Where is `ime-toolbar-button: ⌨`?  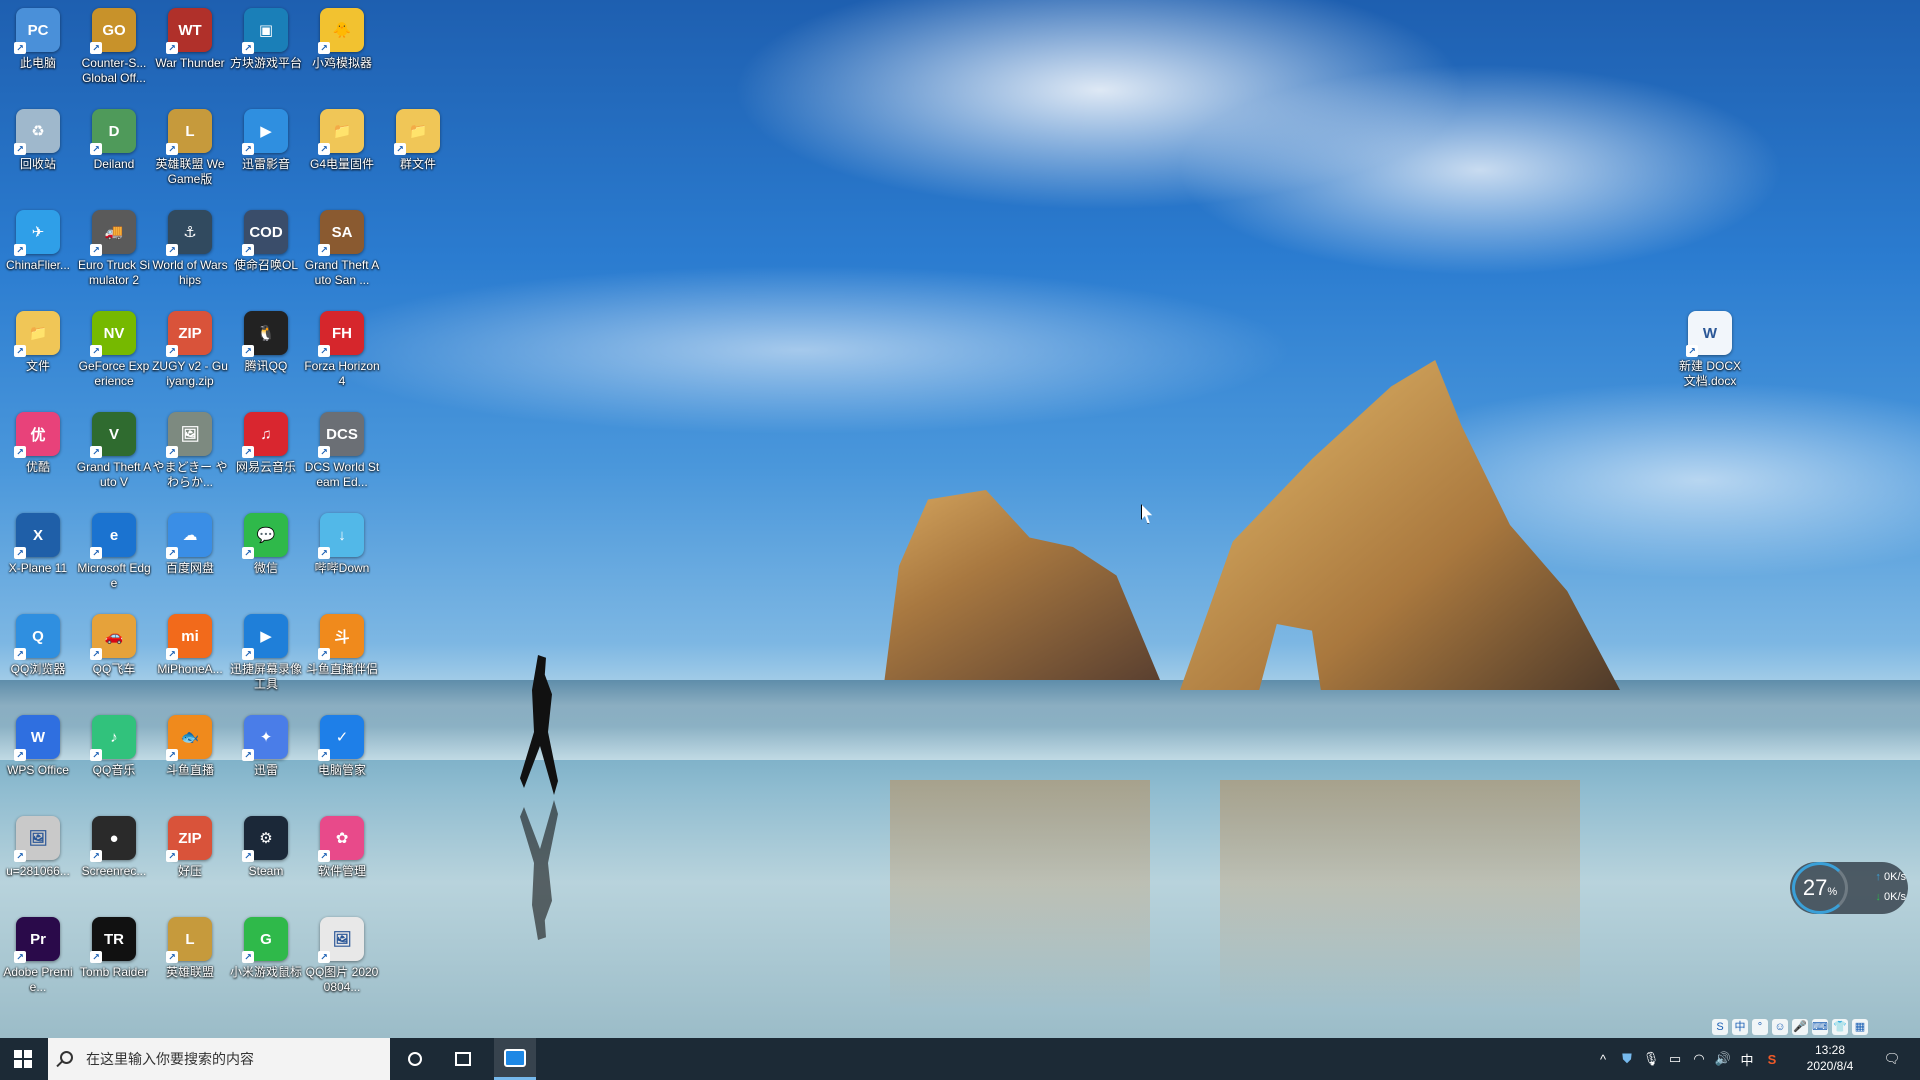 ime-toolbar-button: ⌨ is located at coordinates (1820, 1027).